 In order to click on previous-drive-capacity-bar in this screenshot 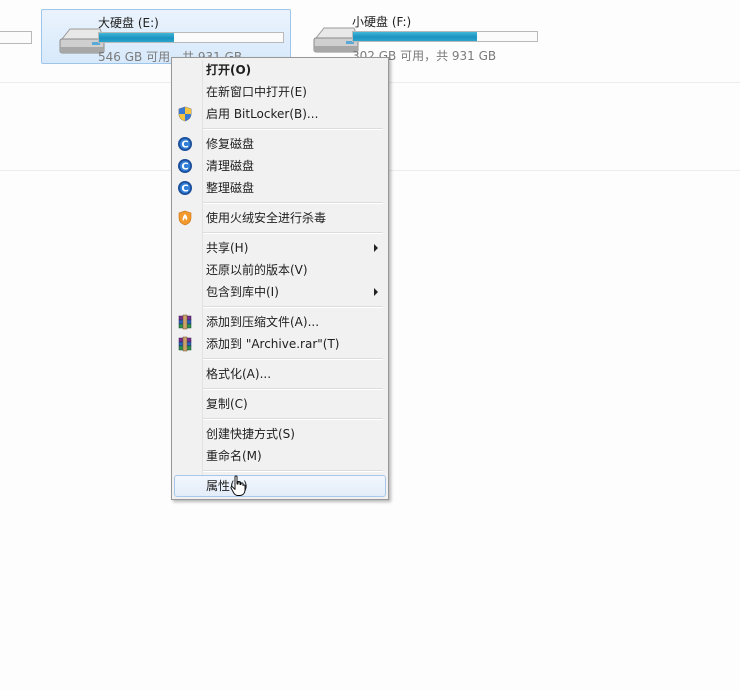, I will do `click(16, 37)`.